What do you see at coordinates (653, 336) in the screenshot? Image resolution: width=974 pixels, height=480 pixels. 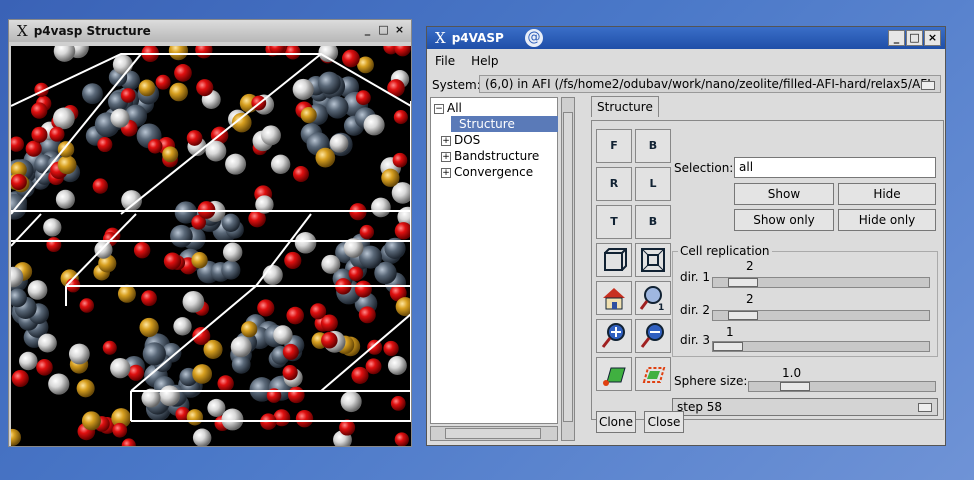 I see `zoom-out-icon` at bounding box center [653, 336].